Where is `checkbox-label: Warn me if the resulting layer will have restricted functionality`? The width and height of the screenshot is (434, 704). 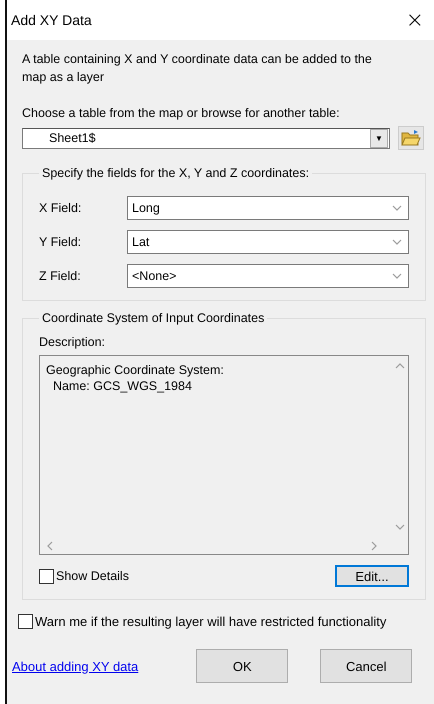
checkbox-label: Warn me if the resulting layer will have restricted functionality is located at coordinates (210, 621).